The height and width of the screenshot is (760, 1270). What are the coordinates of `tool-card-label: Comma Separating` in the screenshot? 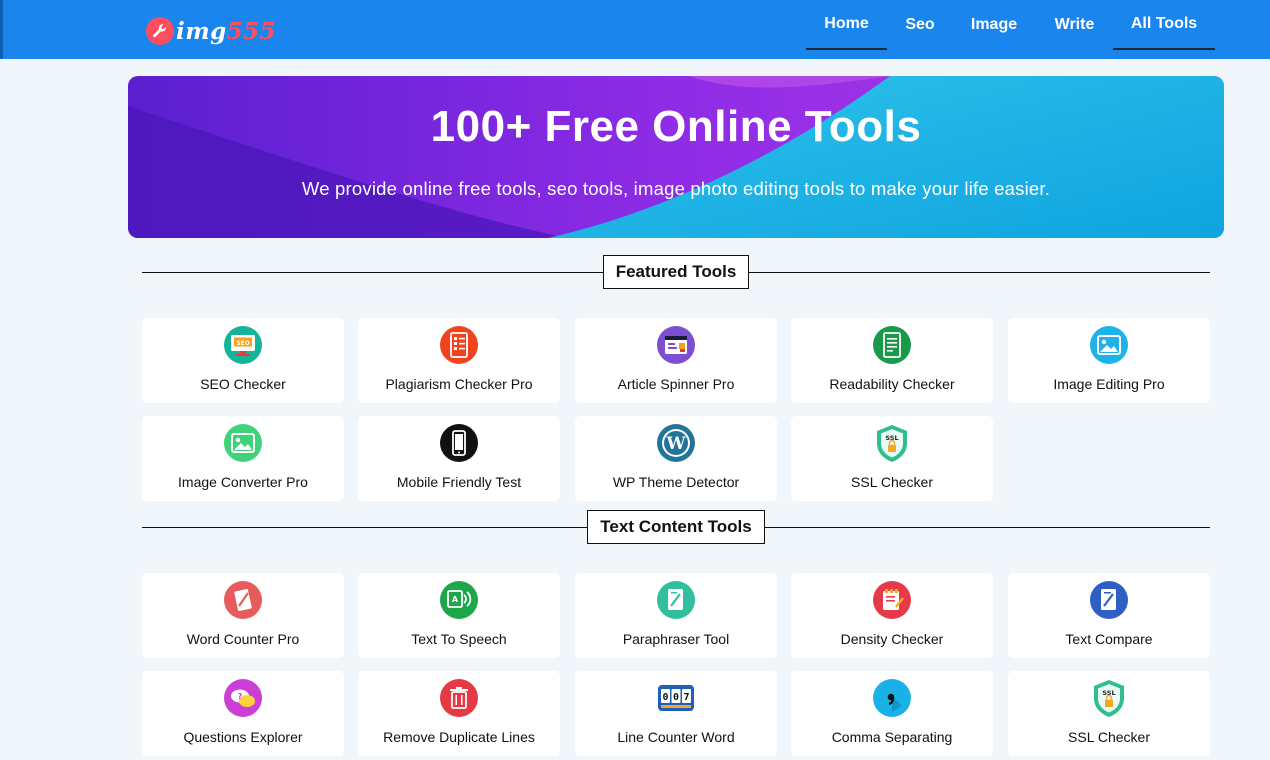 It's located at (892, 737).